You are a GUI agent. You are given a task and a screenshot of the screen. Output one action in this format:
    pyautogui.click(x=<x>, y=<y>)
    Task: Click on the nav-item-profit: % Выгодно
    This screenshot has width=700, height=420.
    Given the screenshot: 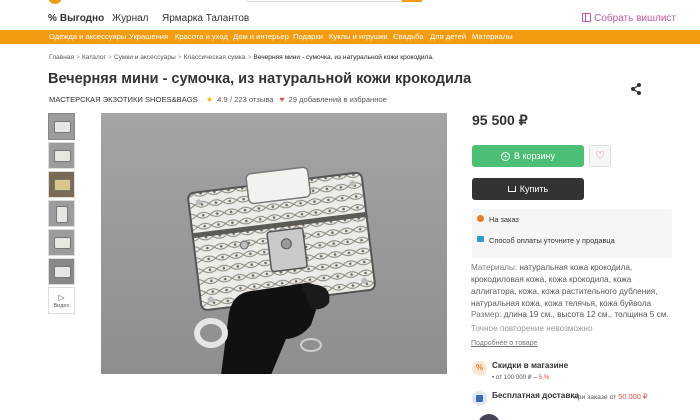 What is the action you would take?
    pyautogui.click(x=76, y=18)
    